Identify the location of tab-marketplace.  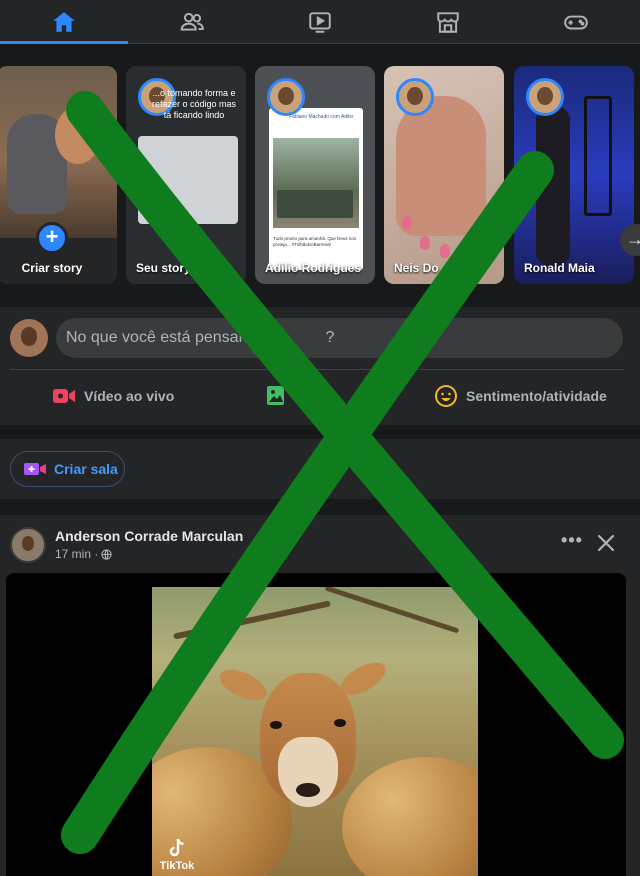
(448, 21).